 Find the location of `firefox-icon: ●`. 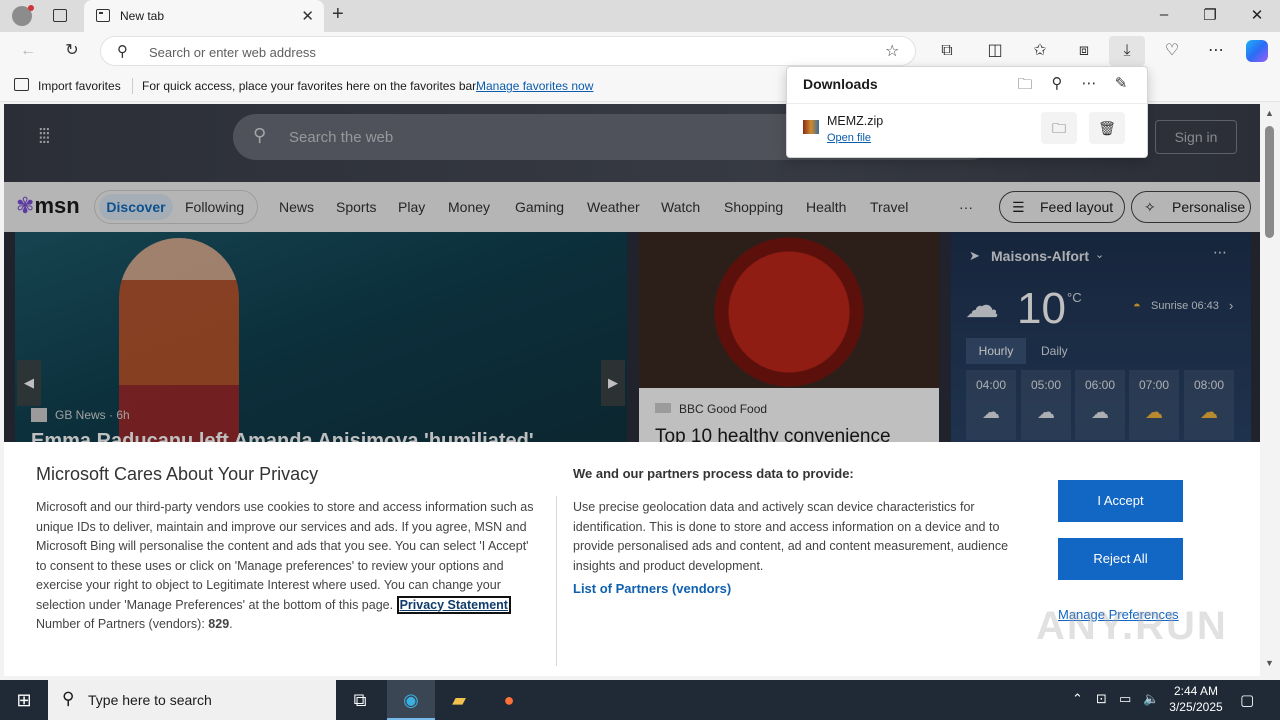

firefox-icon: ● is located at coordinates (509, 700).